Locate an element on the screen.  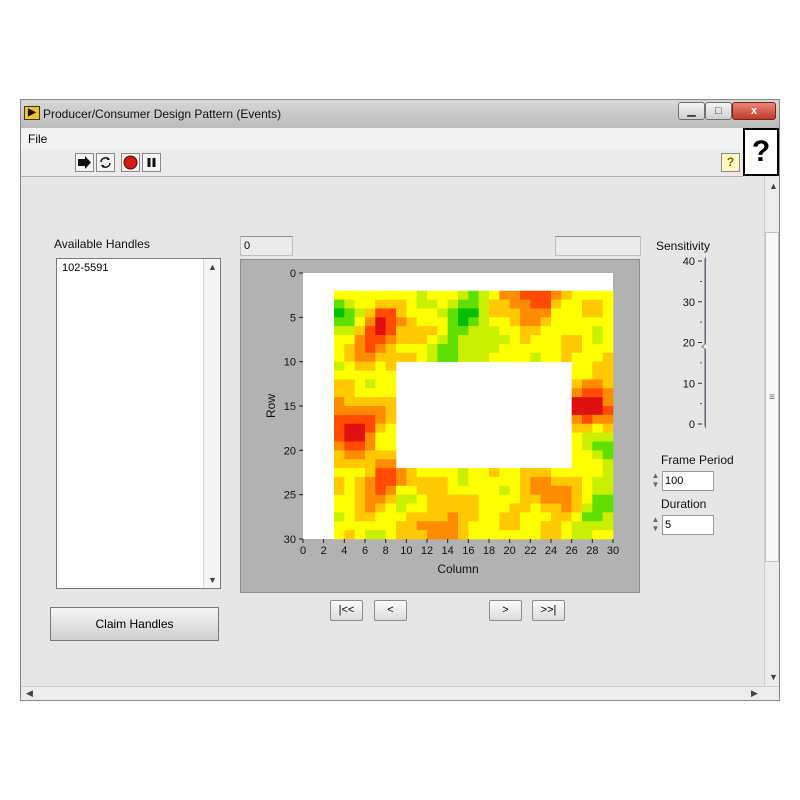
scroll-left-icon: ◀ is located at coordinates (29, 693).